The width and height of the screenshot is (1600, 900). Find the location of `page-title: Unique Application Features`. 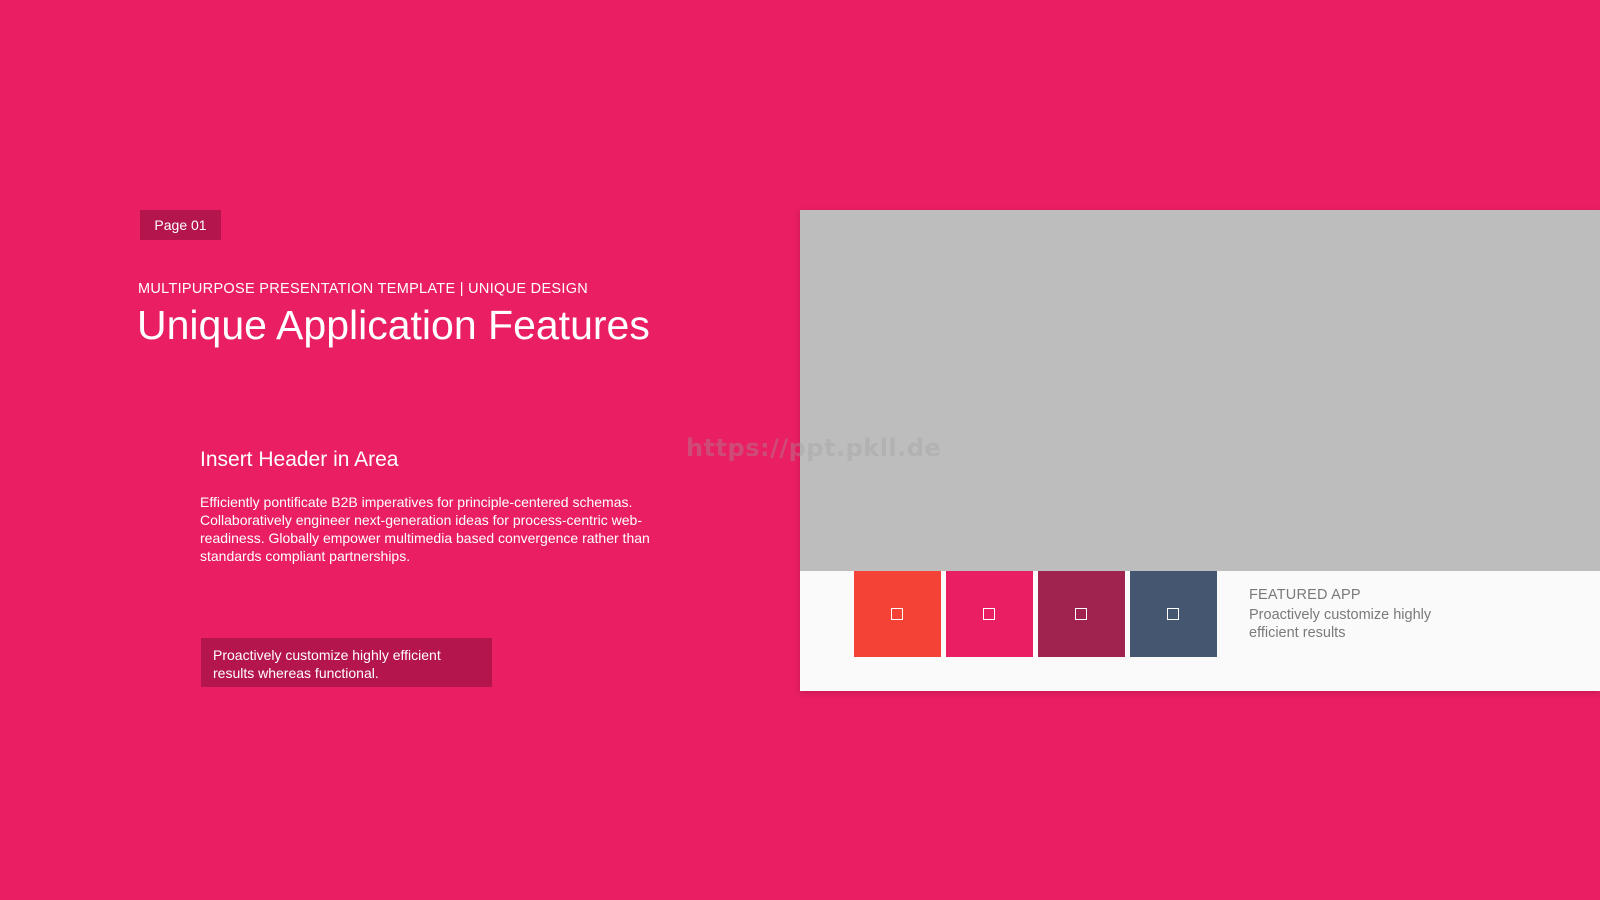

page-title: Unique Application Features is located at coordinates (393, 325).